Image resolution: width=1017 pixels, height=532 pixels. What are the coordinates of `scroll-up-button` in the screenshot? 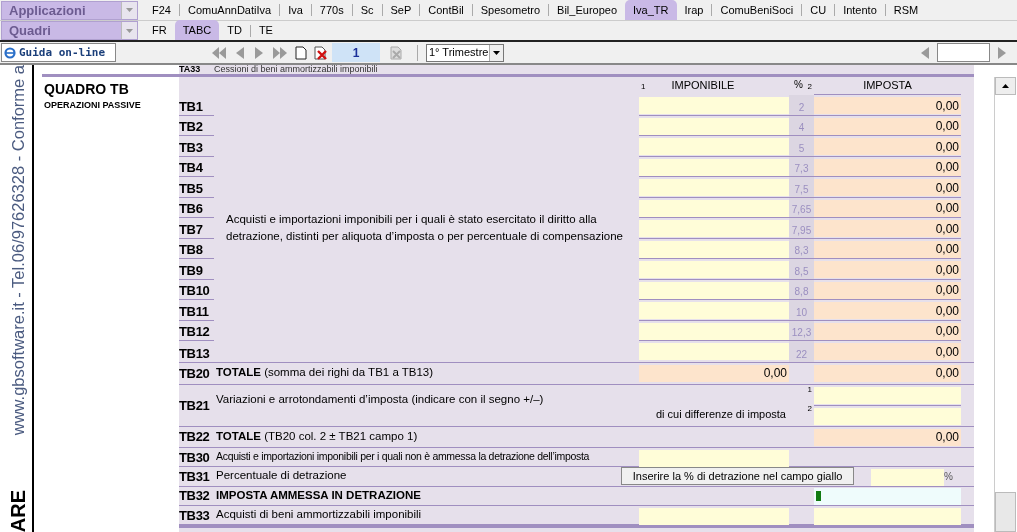 It's located at (1005, 86).